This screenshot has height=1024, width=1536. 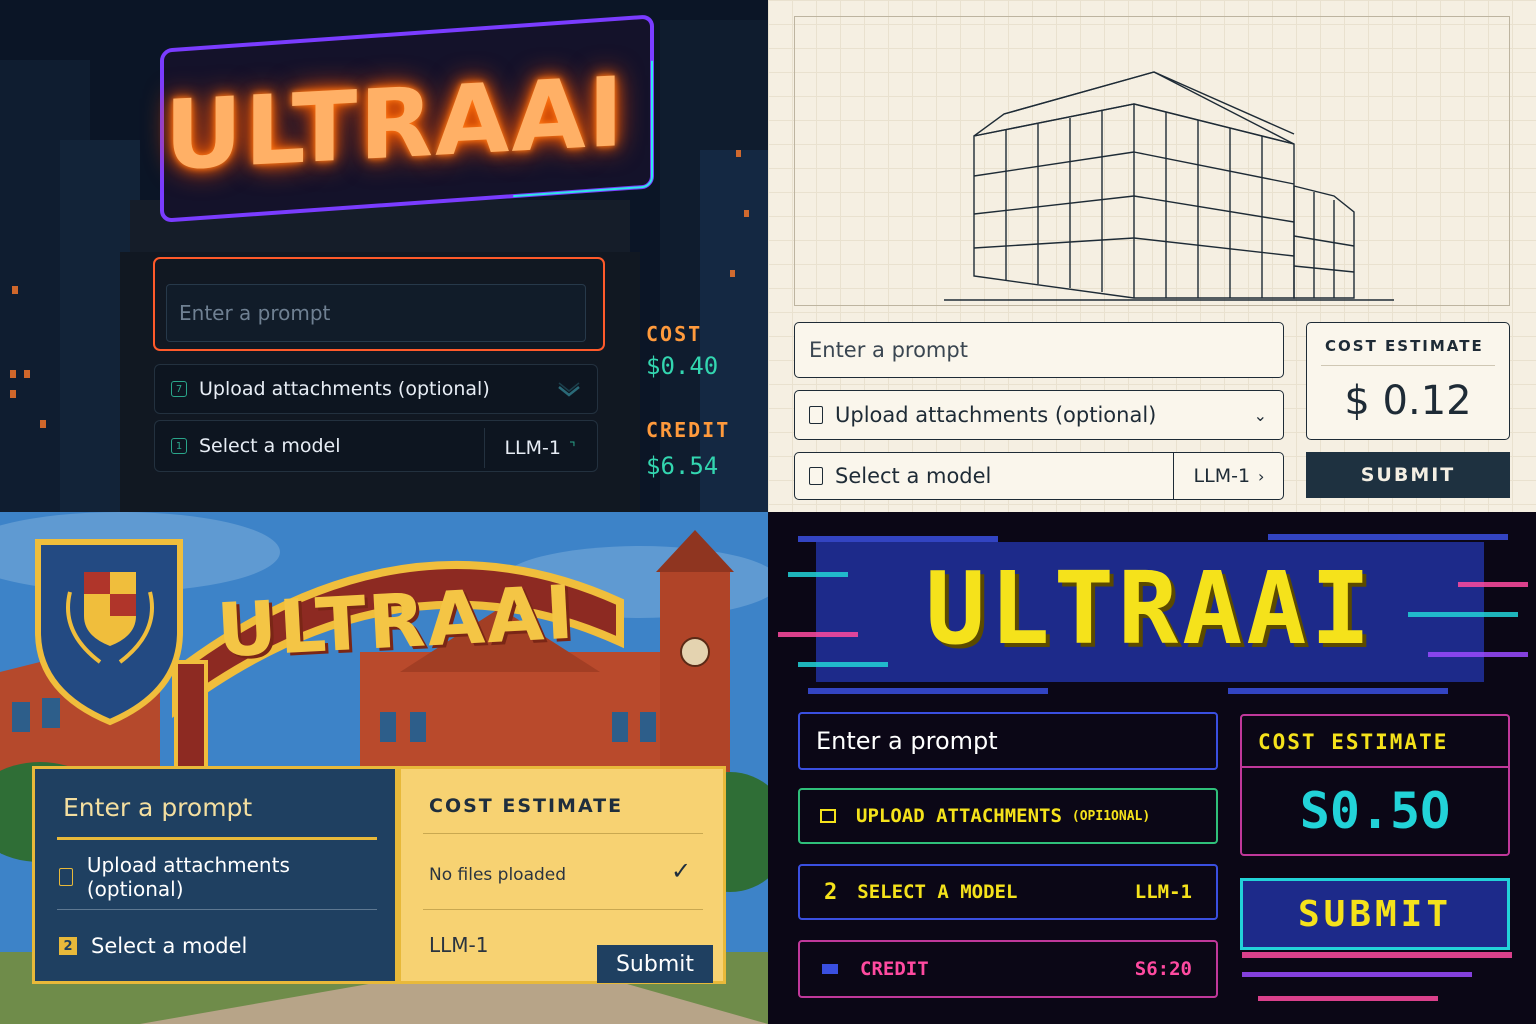 I want to click on cost-estimate-card: COST ESTIMATE $ 0.12, so click(x=1408, y=381).